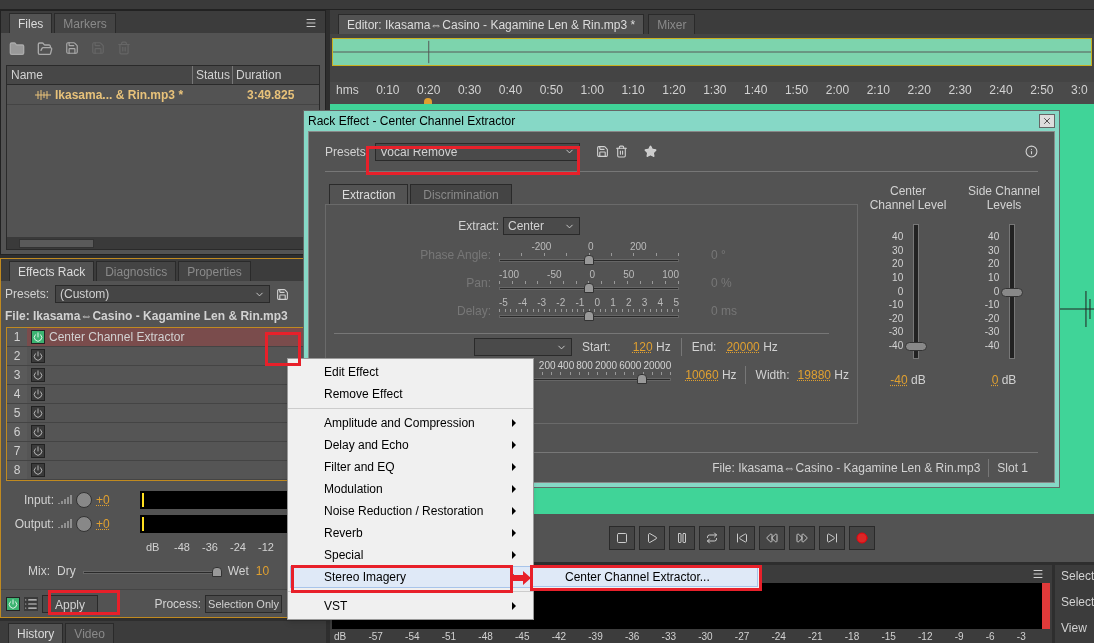  Describe the element at coordinates (897, 277) in the screenshot. I see `meter-scale-label: 10` at that location.